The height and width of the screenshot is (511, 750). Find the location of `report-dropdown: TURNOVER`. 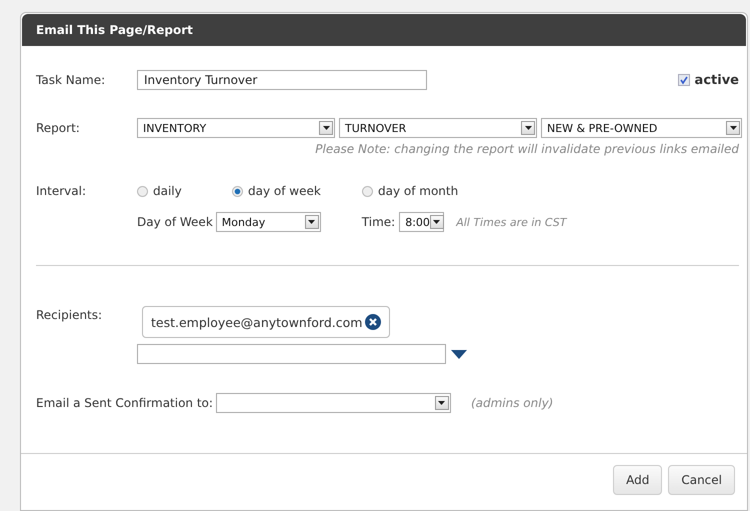

report-dropdown: TURNOVER is located at coordinates (438, 128).